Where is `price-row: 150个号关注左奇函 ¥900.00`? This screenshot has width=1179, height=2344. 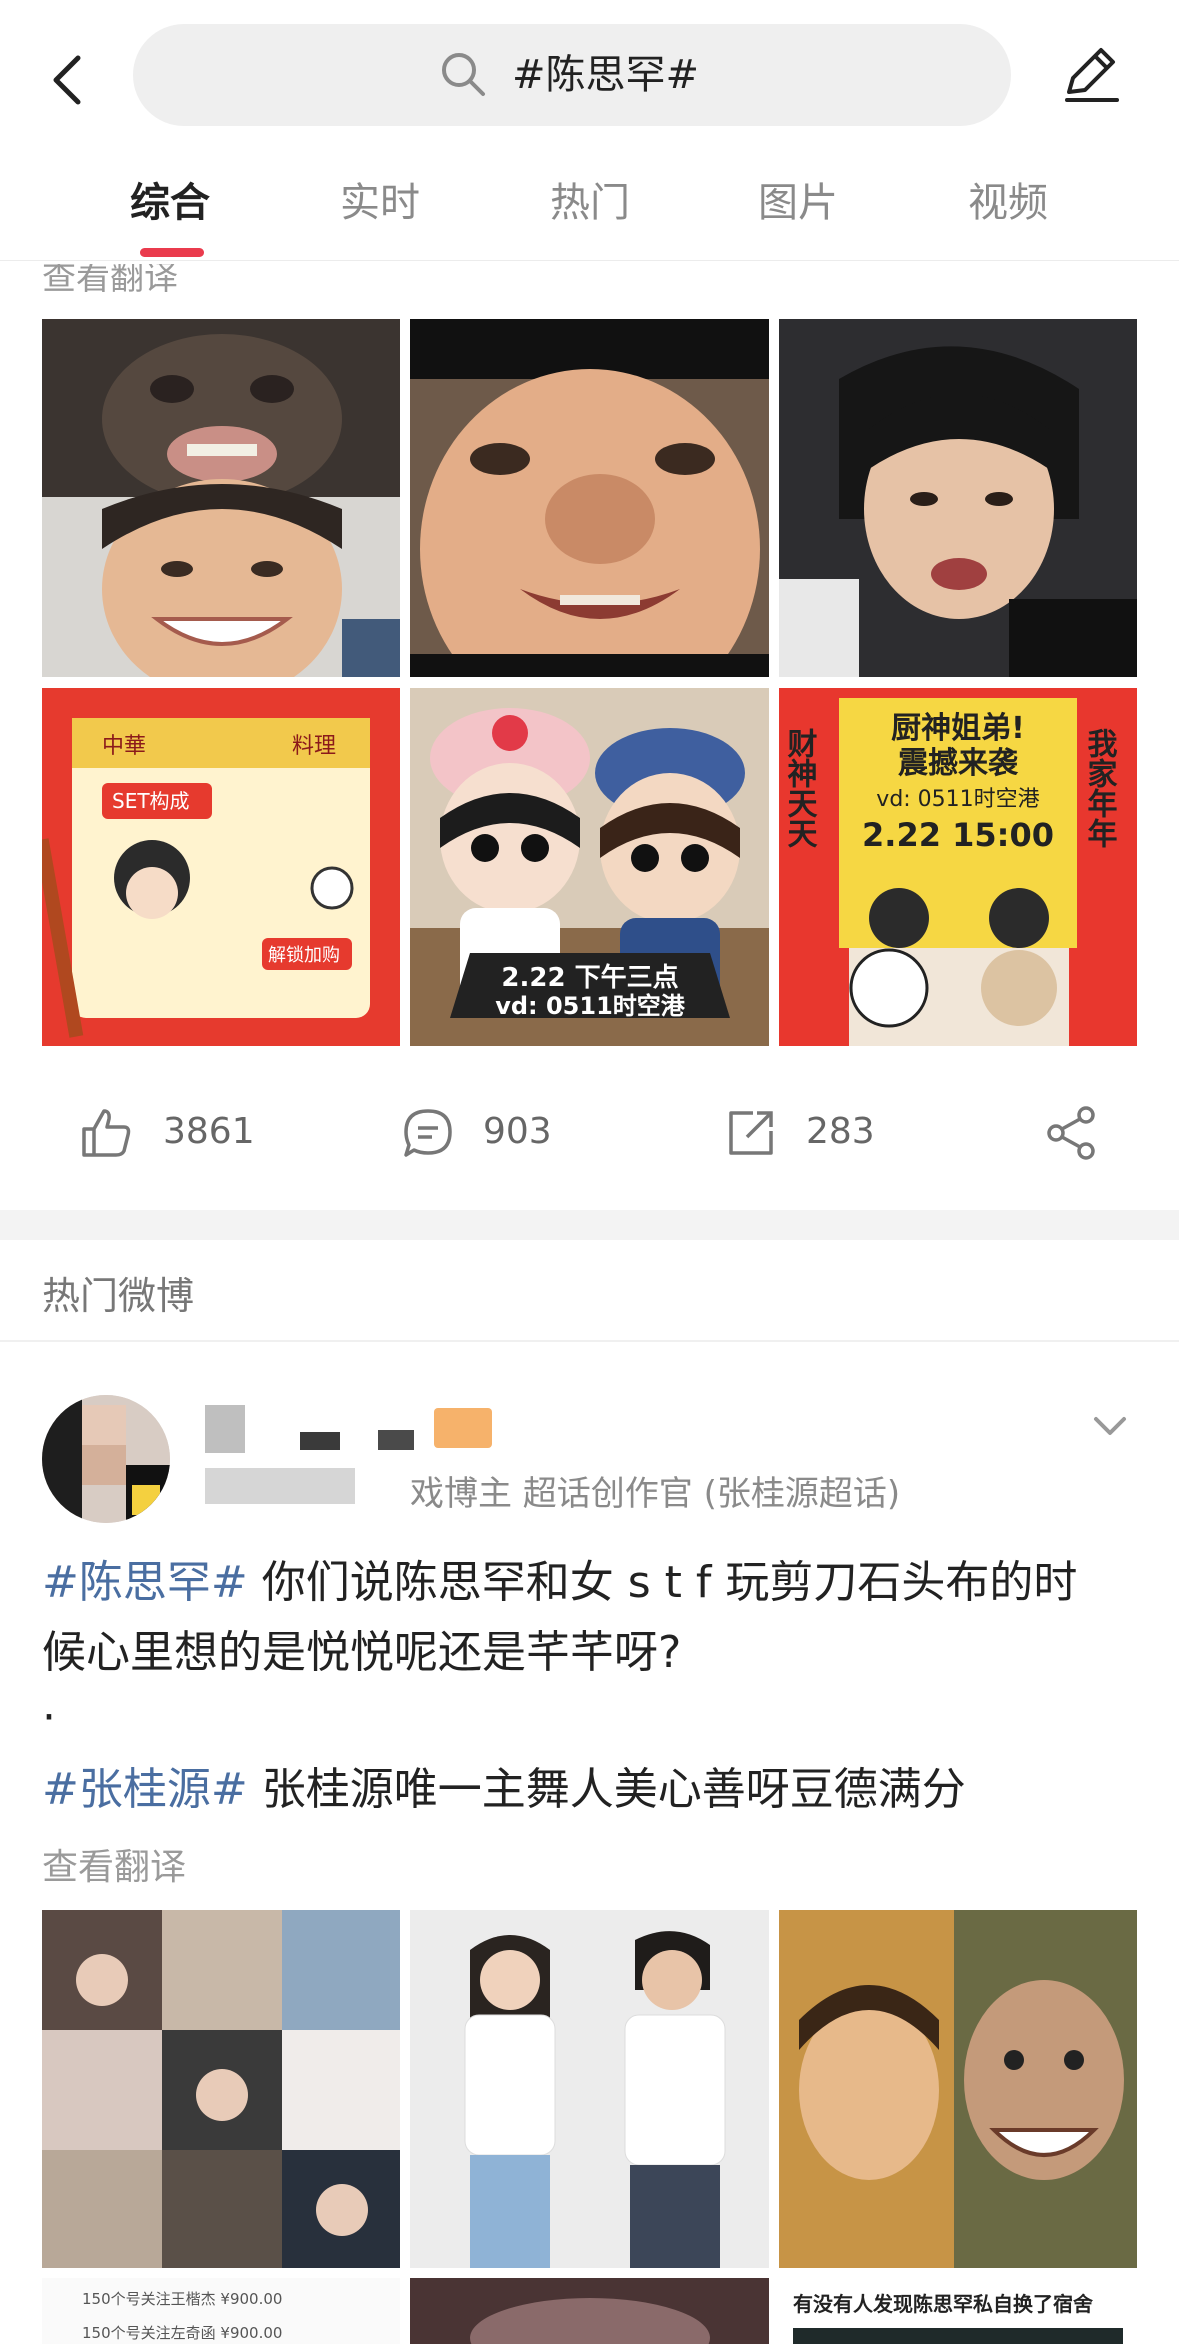 price-row: 150个号关注左奇函 ¥900.00 is located at coordinates (182, 2333).